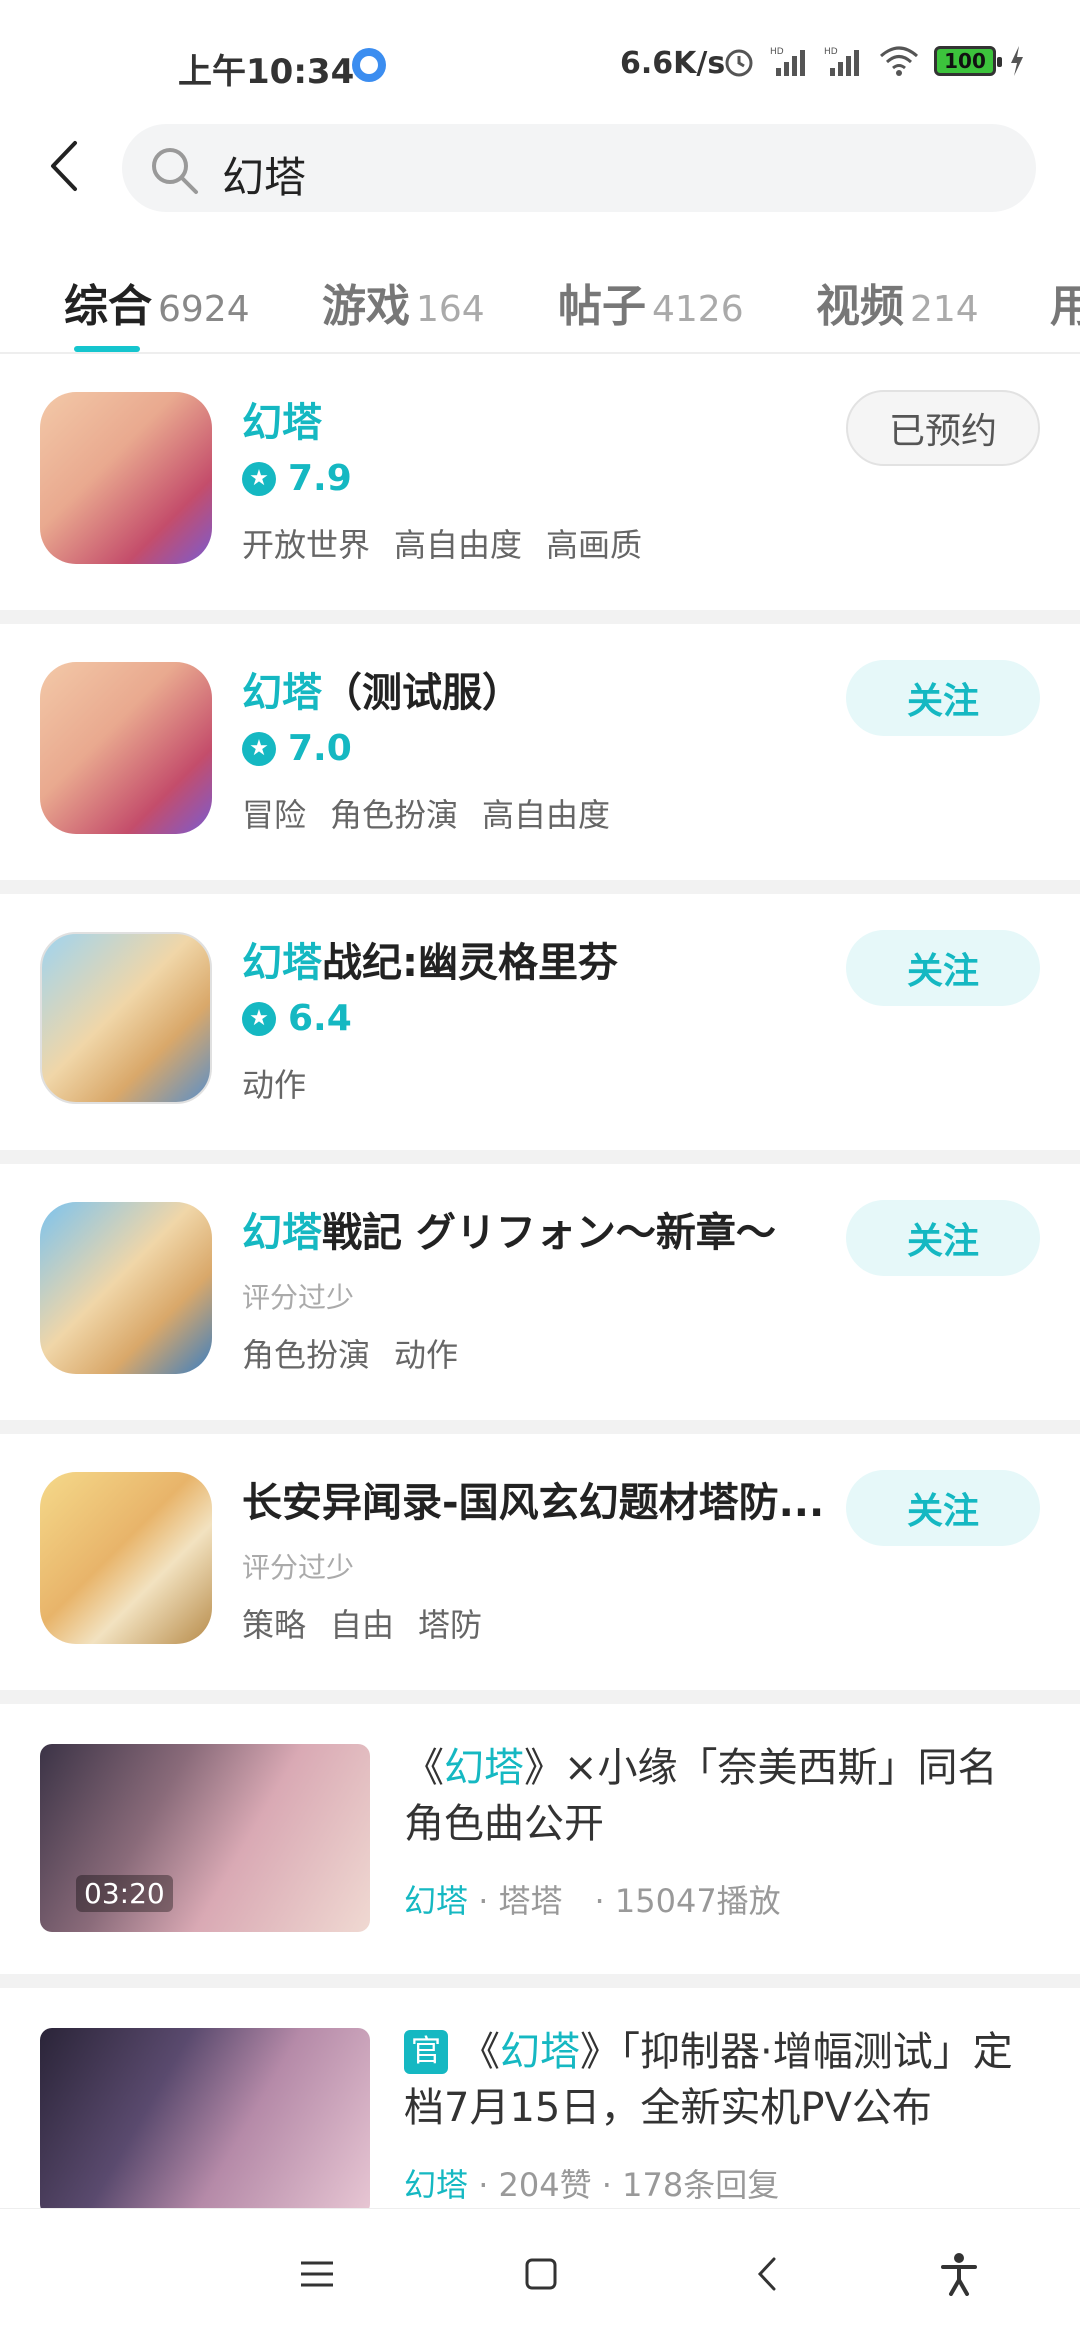 Image resolution: width=1080 pixels, height=2340 pixels. What do you see at coordinates (175, 171) in the screenshot?
I see `search-icon` at bounding box center [175, 171].